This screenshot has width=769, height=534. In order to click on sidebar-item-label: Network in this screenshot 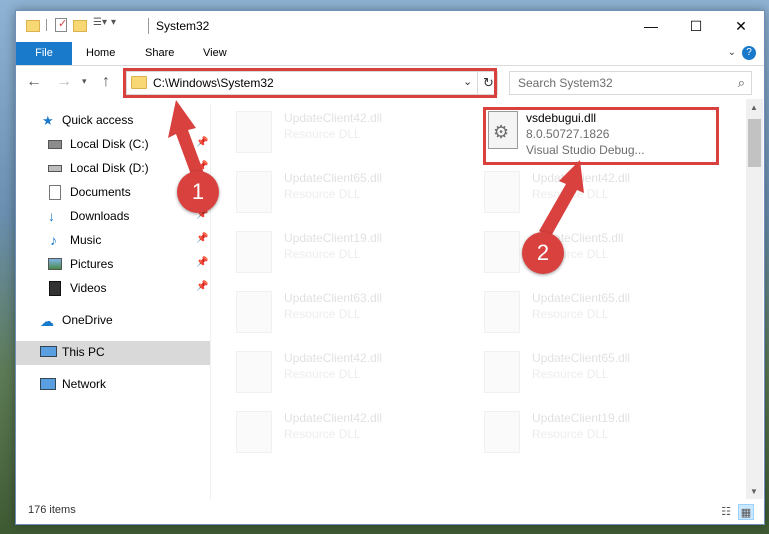, I will do `click(84, 384)`.